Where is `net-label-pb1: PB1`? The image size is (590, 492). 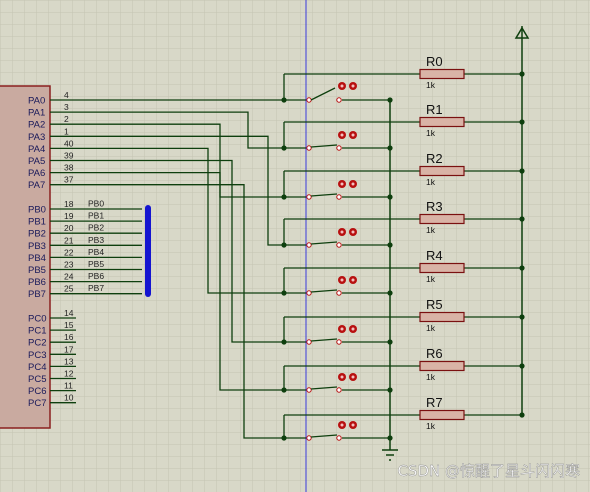 net-label-pb1: PB1 is located at coordinates (96, 216).